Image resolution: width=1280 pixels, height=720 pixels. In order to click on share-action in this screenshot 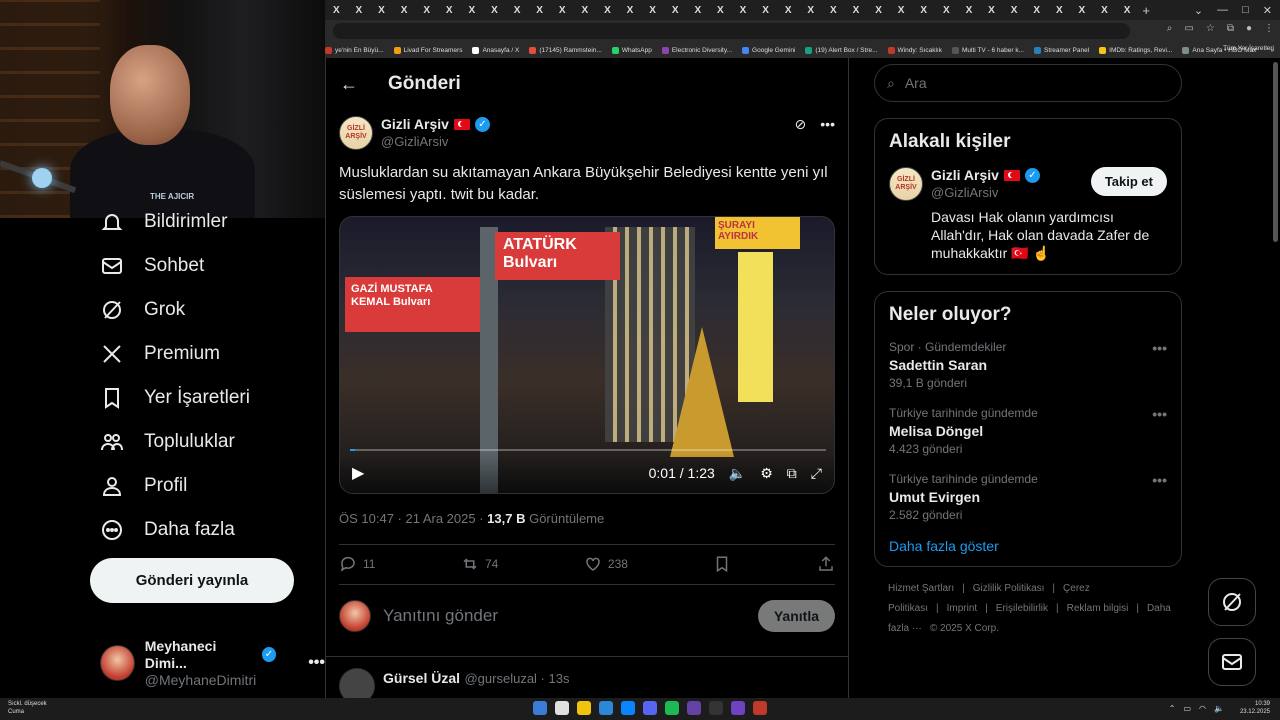, I will do `click(826, 564)`.